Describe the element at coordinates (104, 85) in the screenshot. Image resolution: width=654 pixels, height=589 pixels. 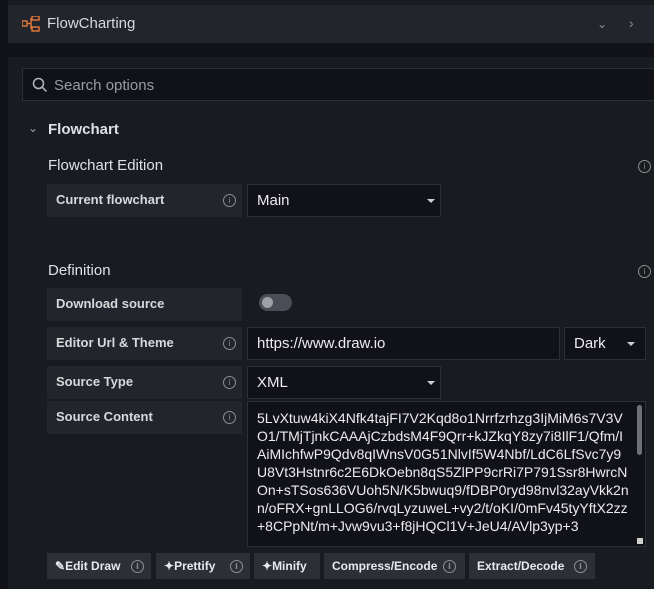
I see `search-placeholder: Search options` at that location.